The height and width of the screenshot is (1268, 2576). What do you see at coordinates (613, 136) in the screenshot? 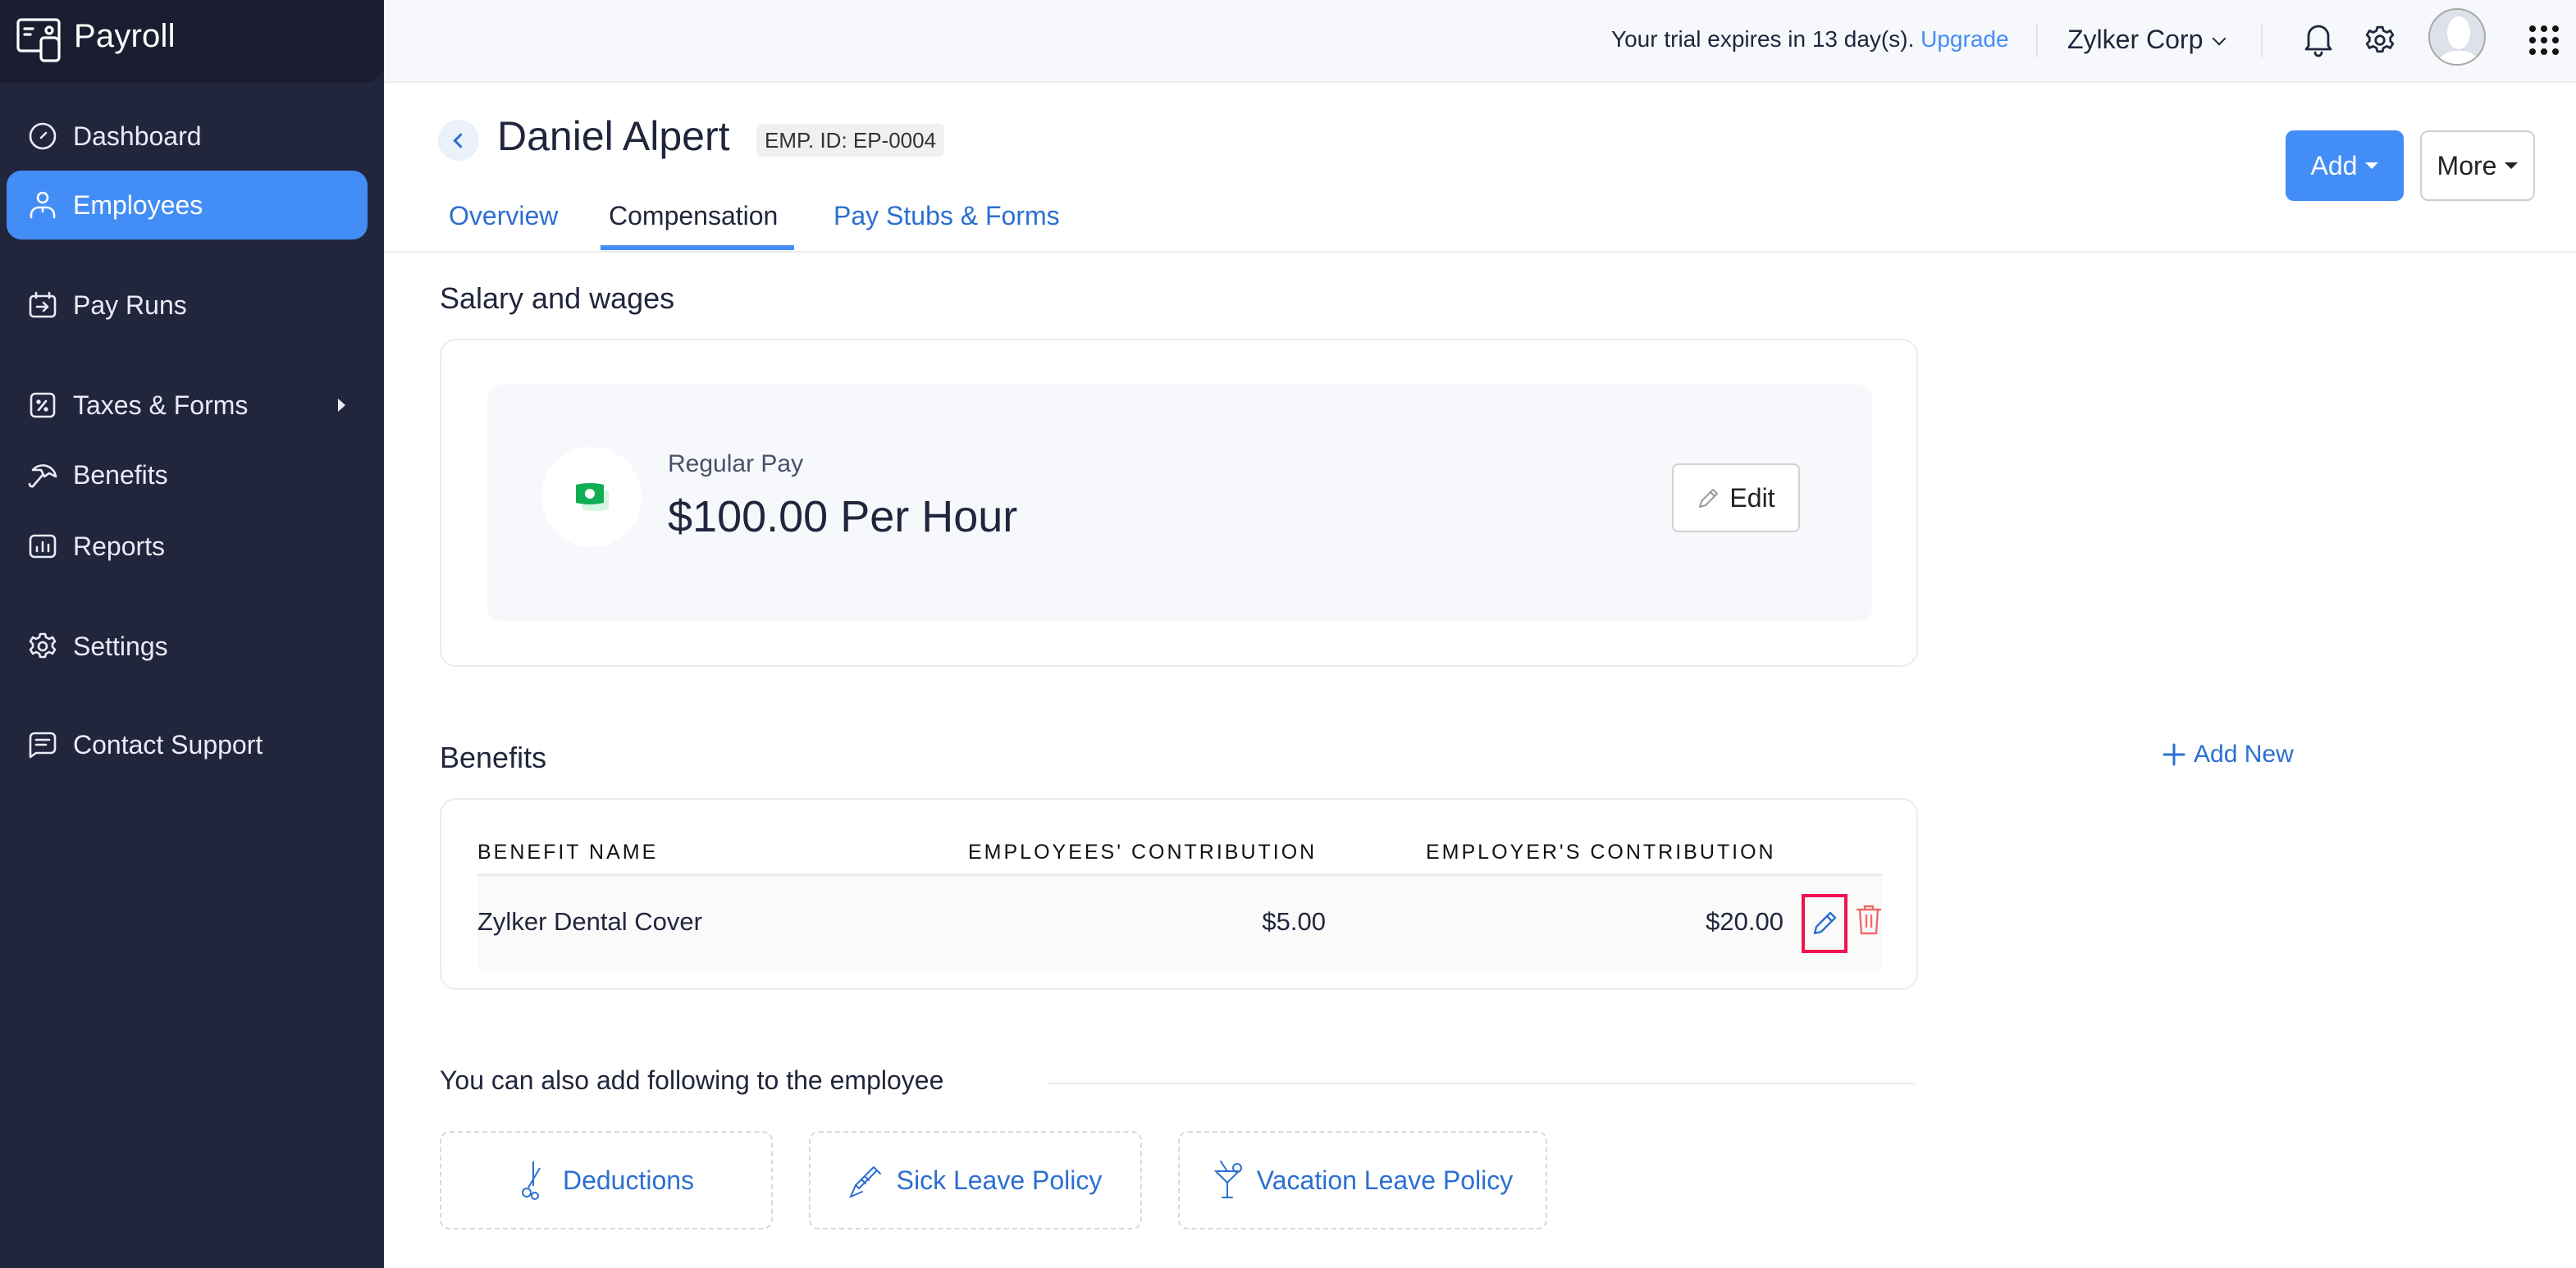
I see `employee-name: Daniel Alpert` at bounding box center [613, 136].